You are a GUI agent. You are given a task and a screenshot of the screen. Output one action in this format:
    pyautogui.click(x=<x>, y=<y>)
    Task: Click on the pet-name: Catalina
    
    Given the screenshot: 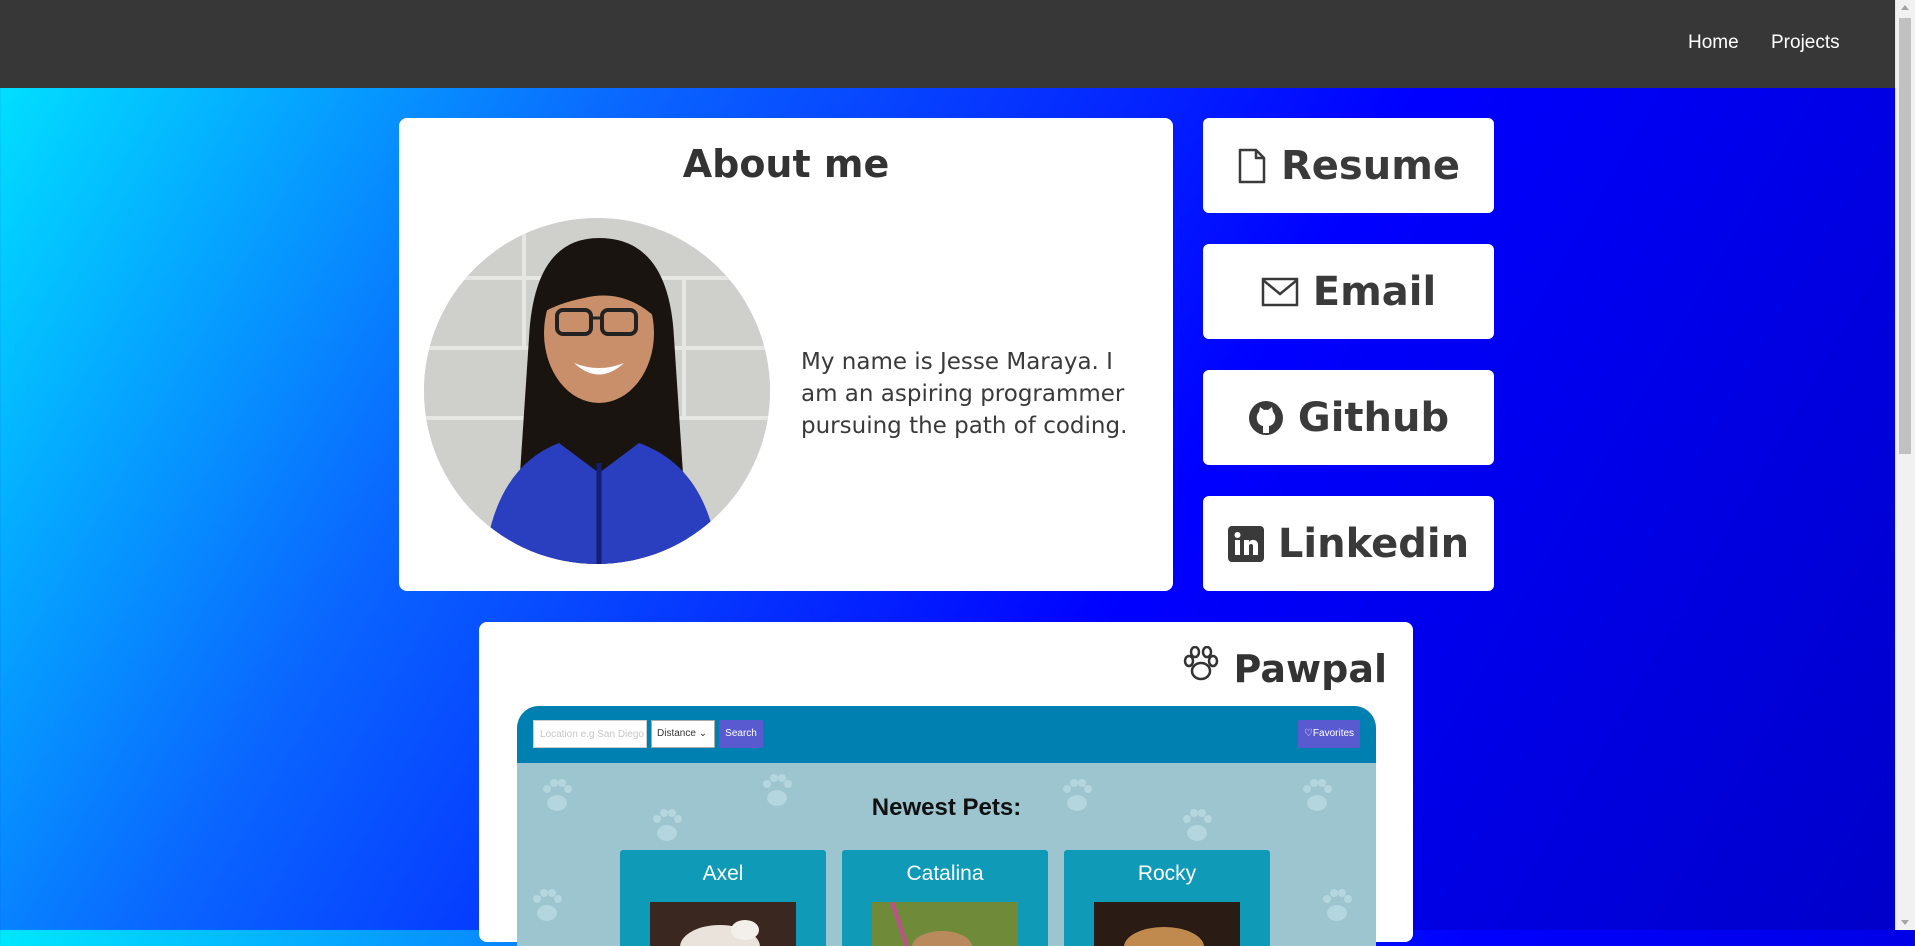 What is the action you would take?
    pyautogui.click(x=945, y=873)
    